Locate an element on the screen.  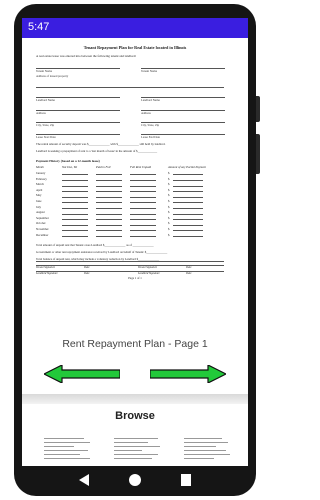
tenant-signature-label: Tenant Signature is located at coordinates (45, 267).